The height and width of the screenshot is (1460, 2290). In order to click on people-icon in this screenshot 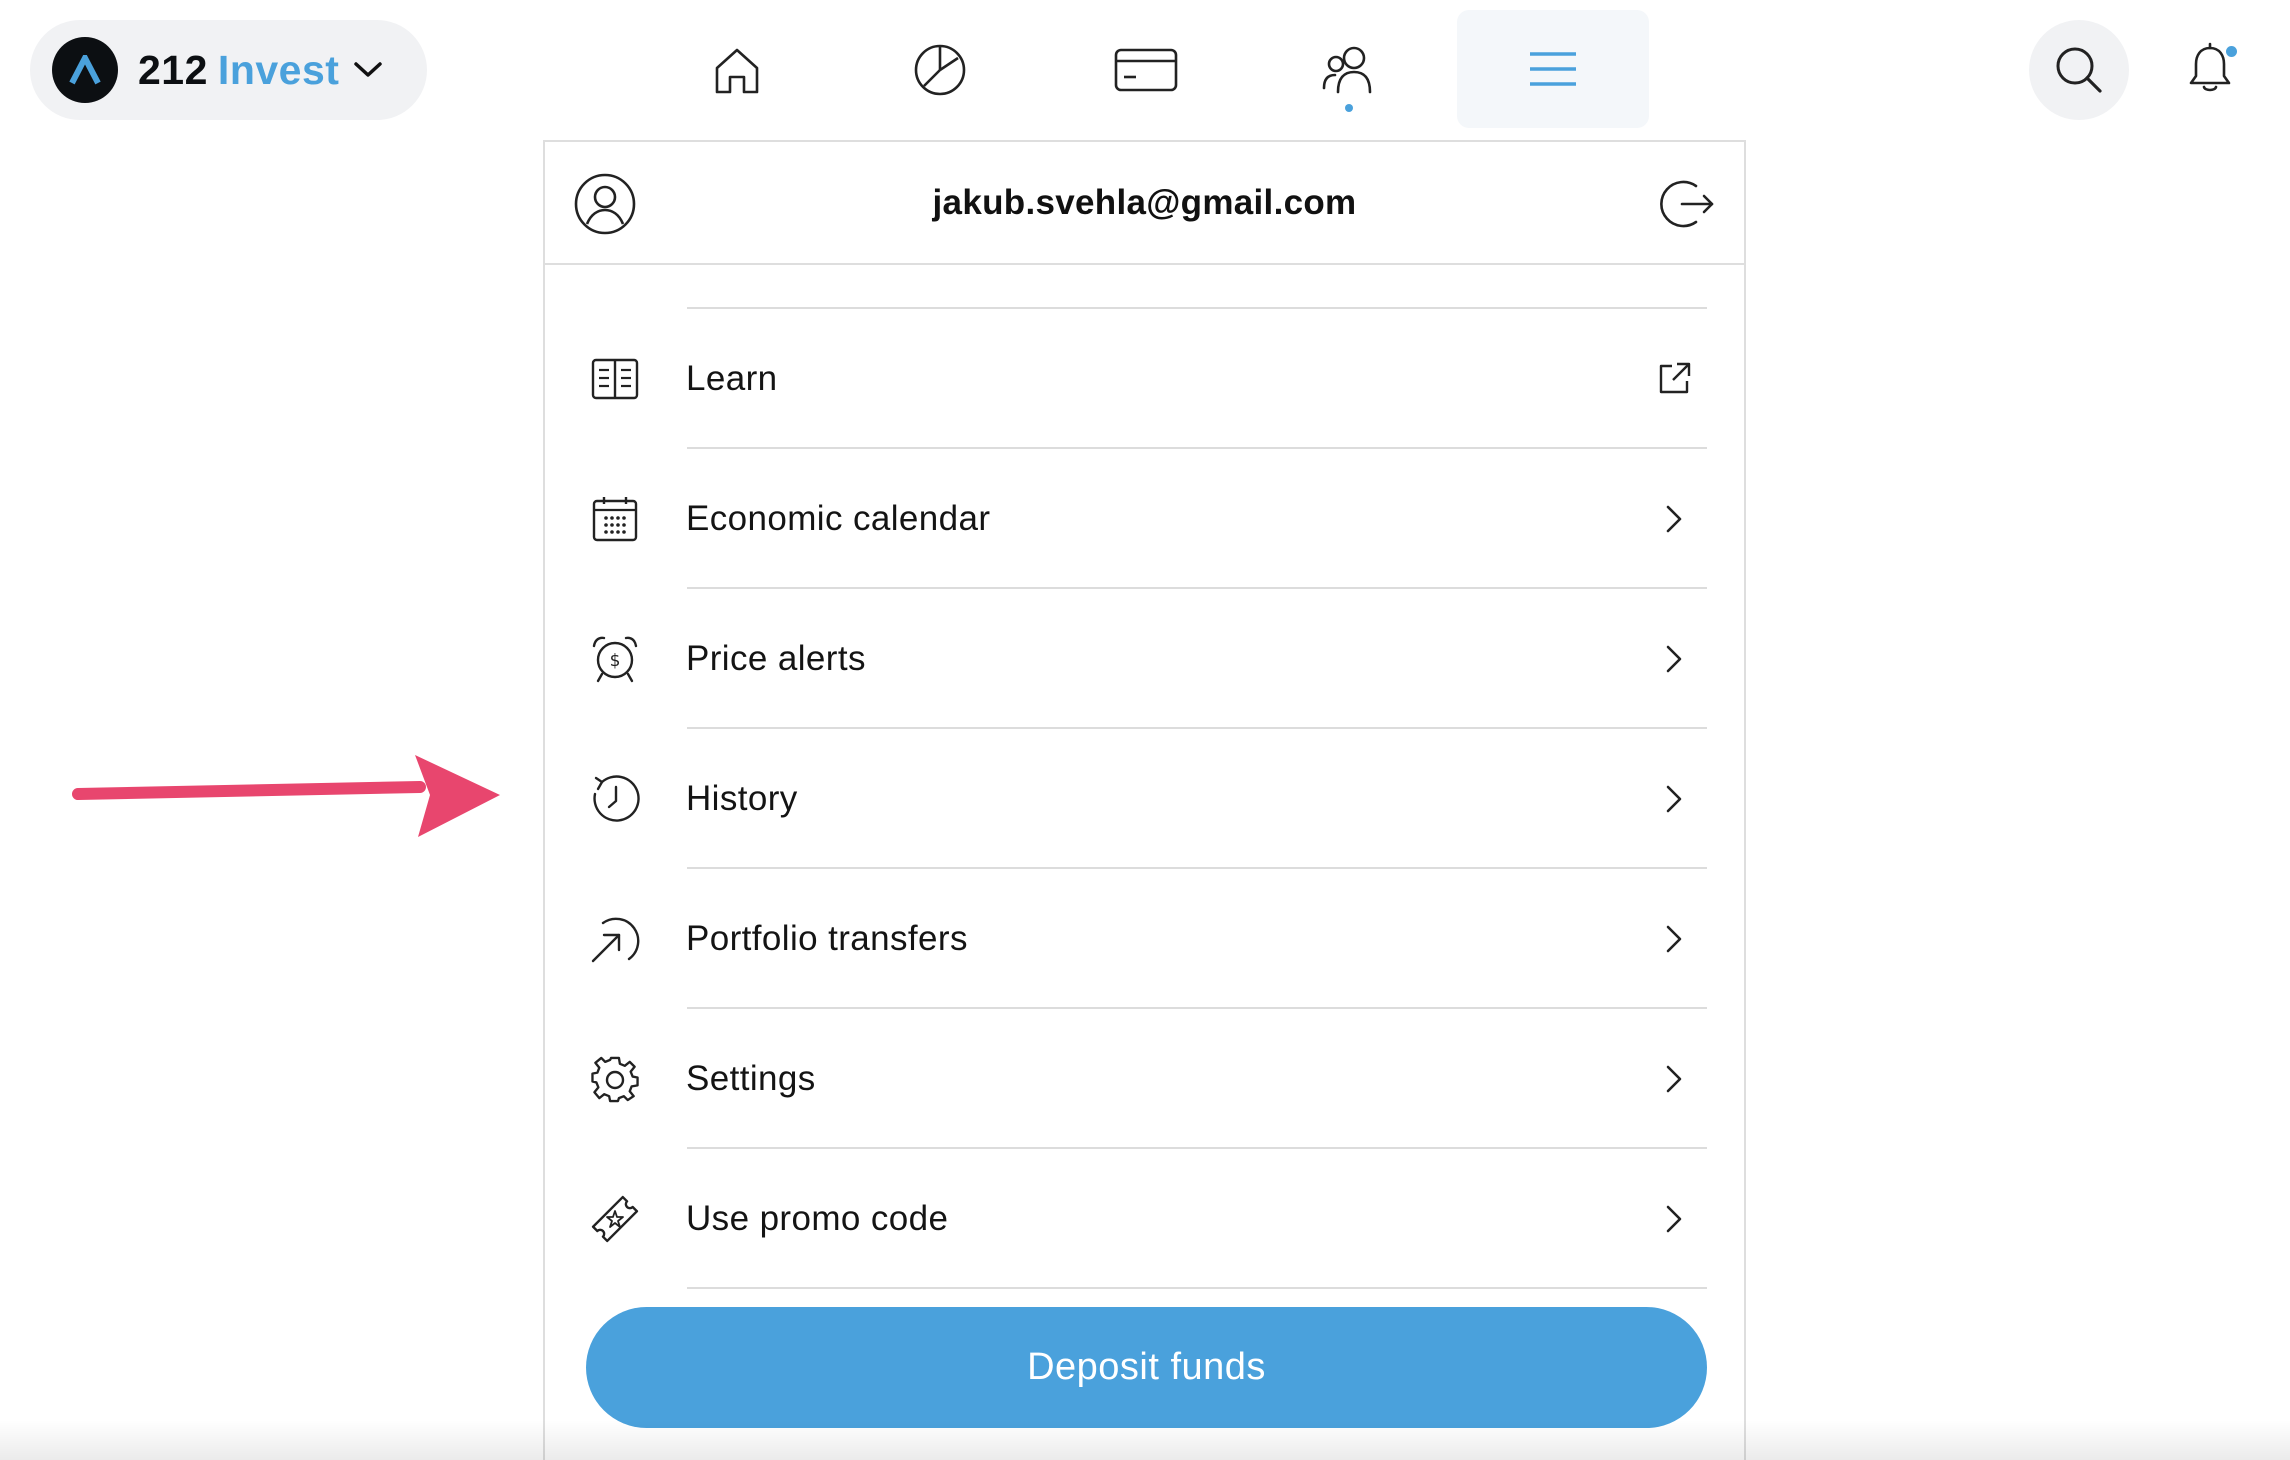, I will do `click(1348, 70)`.